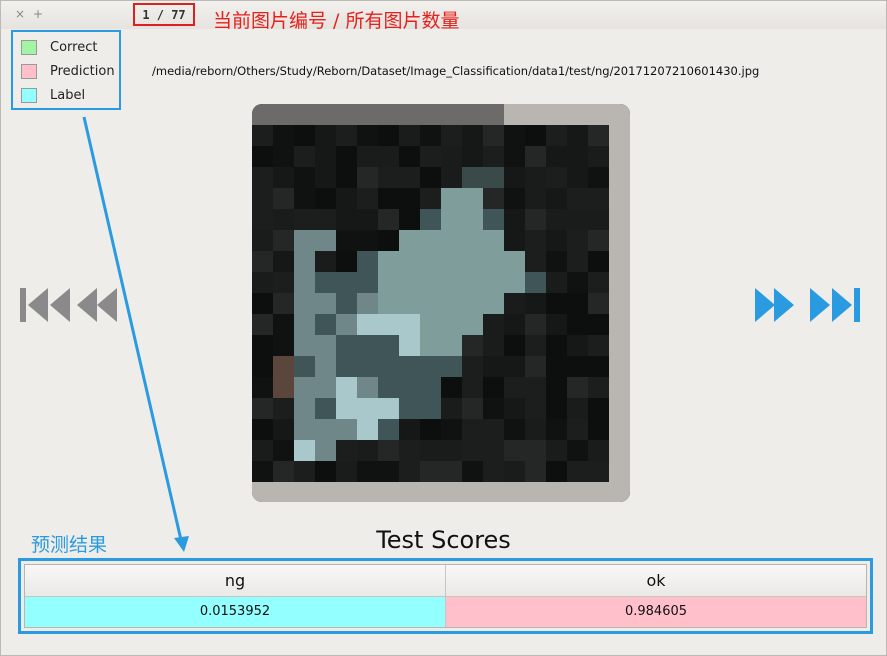  I want to click on column-header-ng: ng, so click(235, 581).